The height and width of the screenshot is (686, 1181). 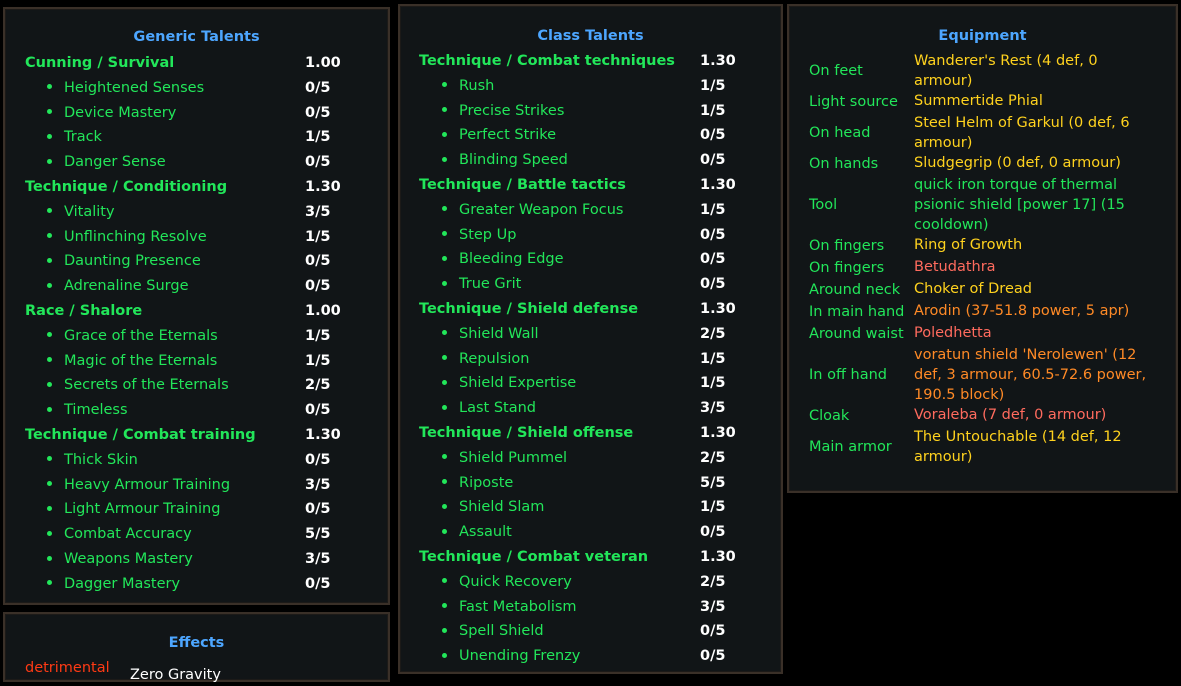 What do you see at coordinates (1039, 311) in the screenshot?
I see `equipment-item: Arodin (37-51.8 power, 5 apr)` at bounding box center [1039, 311].